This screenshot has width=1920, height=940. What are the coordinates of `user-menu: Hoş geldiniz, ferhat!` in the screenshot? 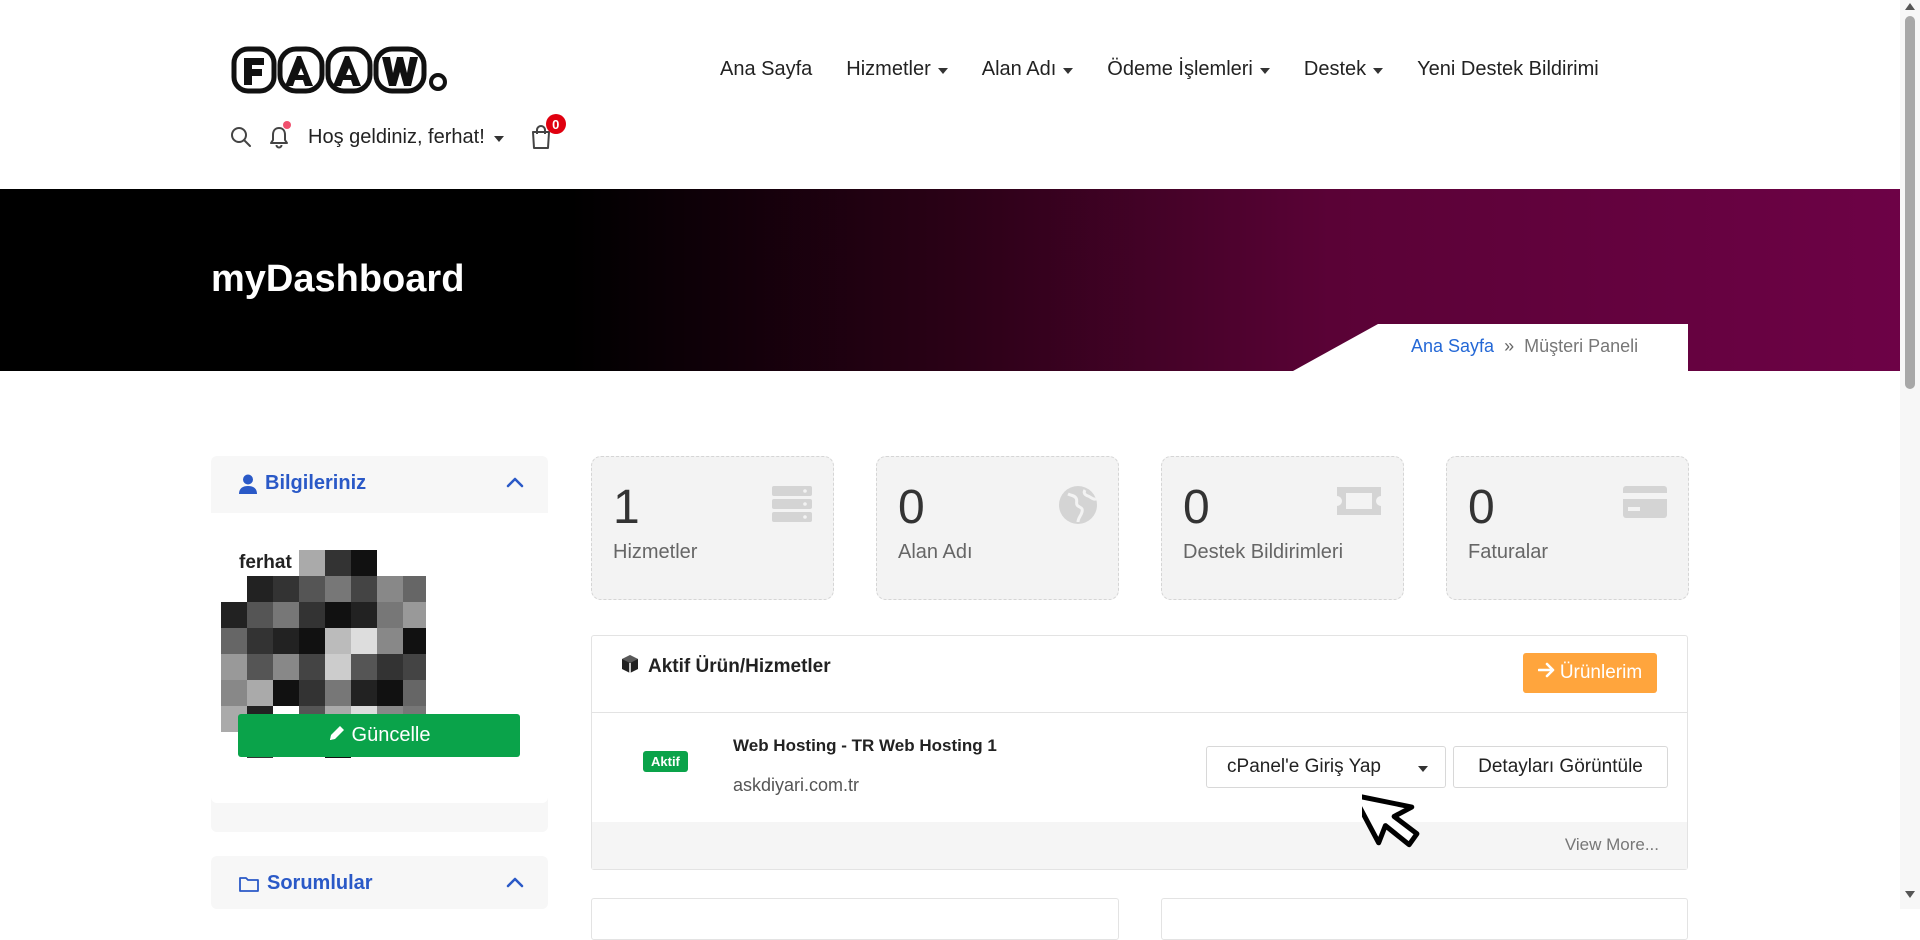 It's located at (406, 137).